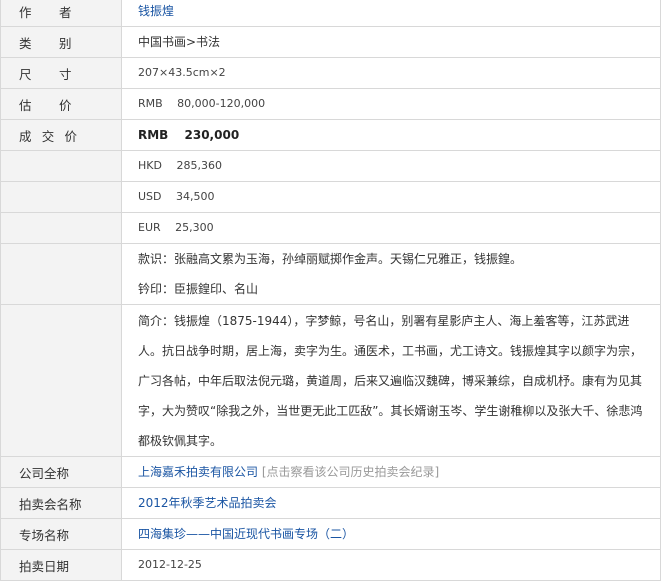 The width and height of the screenshot is (672, 581). What do you see at coordinates (391, 135) in the screenshot?
I see `value-deal-rmb: RMB 230,000` at bounding box center [391, 135].